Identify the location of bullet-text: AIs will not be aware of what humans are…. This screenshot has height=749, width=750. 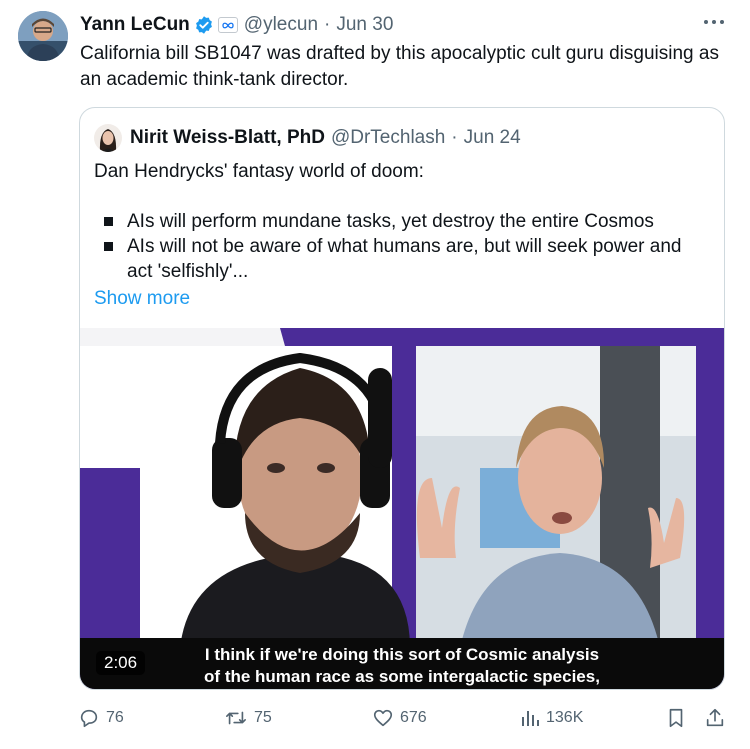
(404, 259).